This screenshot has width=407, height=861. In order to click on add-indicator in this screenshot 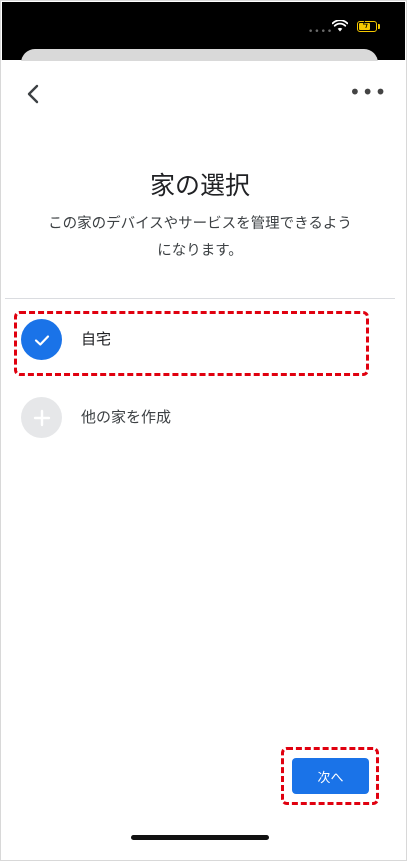, I will do `click(41, 417)`.